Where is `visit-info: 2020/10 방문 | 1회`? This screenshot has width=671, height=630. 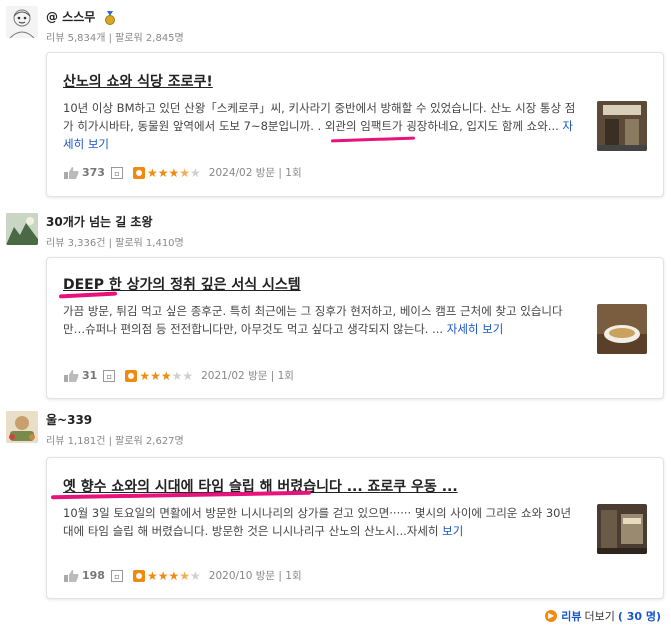
visit-info: 2020/10 방문 | 1회 is located at coordinates (255, 576).